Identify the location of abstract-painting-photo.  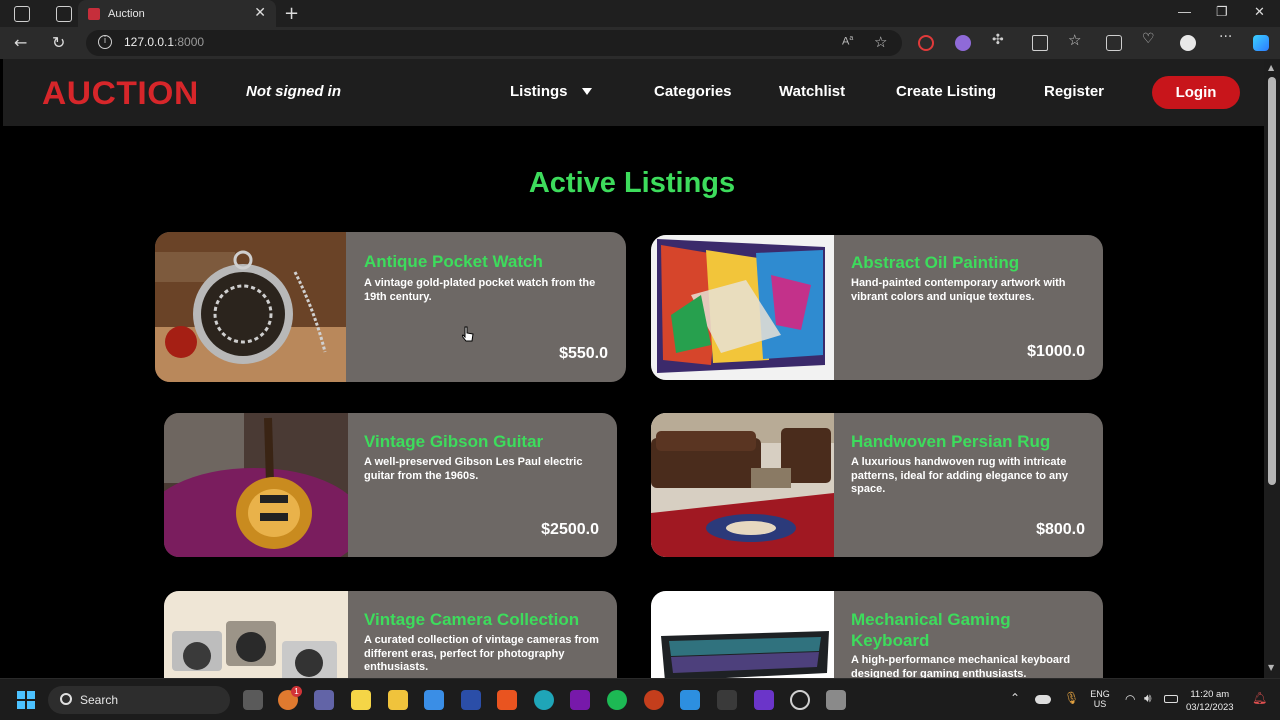
(742, 307).